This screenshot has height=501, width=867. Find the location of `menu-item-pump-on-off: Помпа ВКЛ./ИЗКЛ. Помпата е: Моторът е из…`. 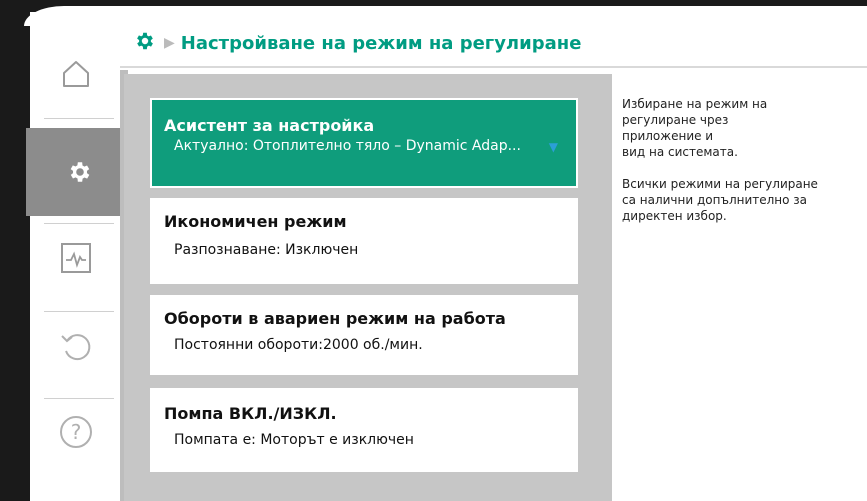

menu-item-pump-on-off: Помпа ВКЛ./ИЗКЛ. Помпата е: Моторът е из… is located at coordinates (364, 430).